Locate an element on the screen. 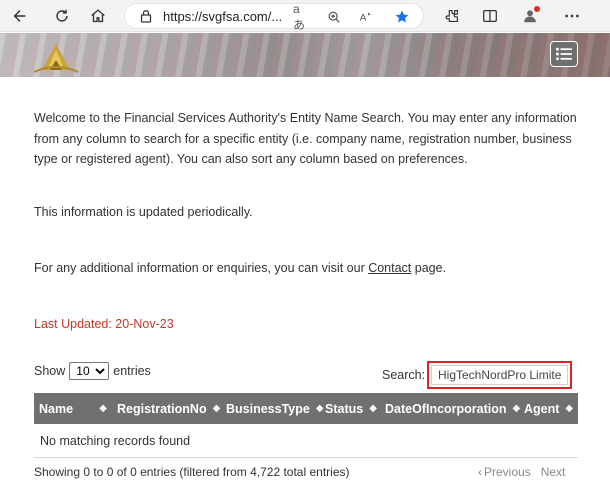  column-label: DateOfIncorporation is located at coordinates (446, 408).